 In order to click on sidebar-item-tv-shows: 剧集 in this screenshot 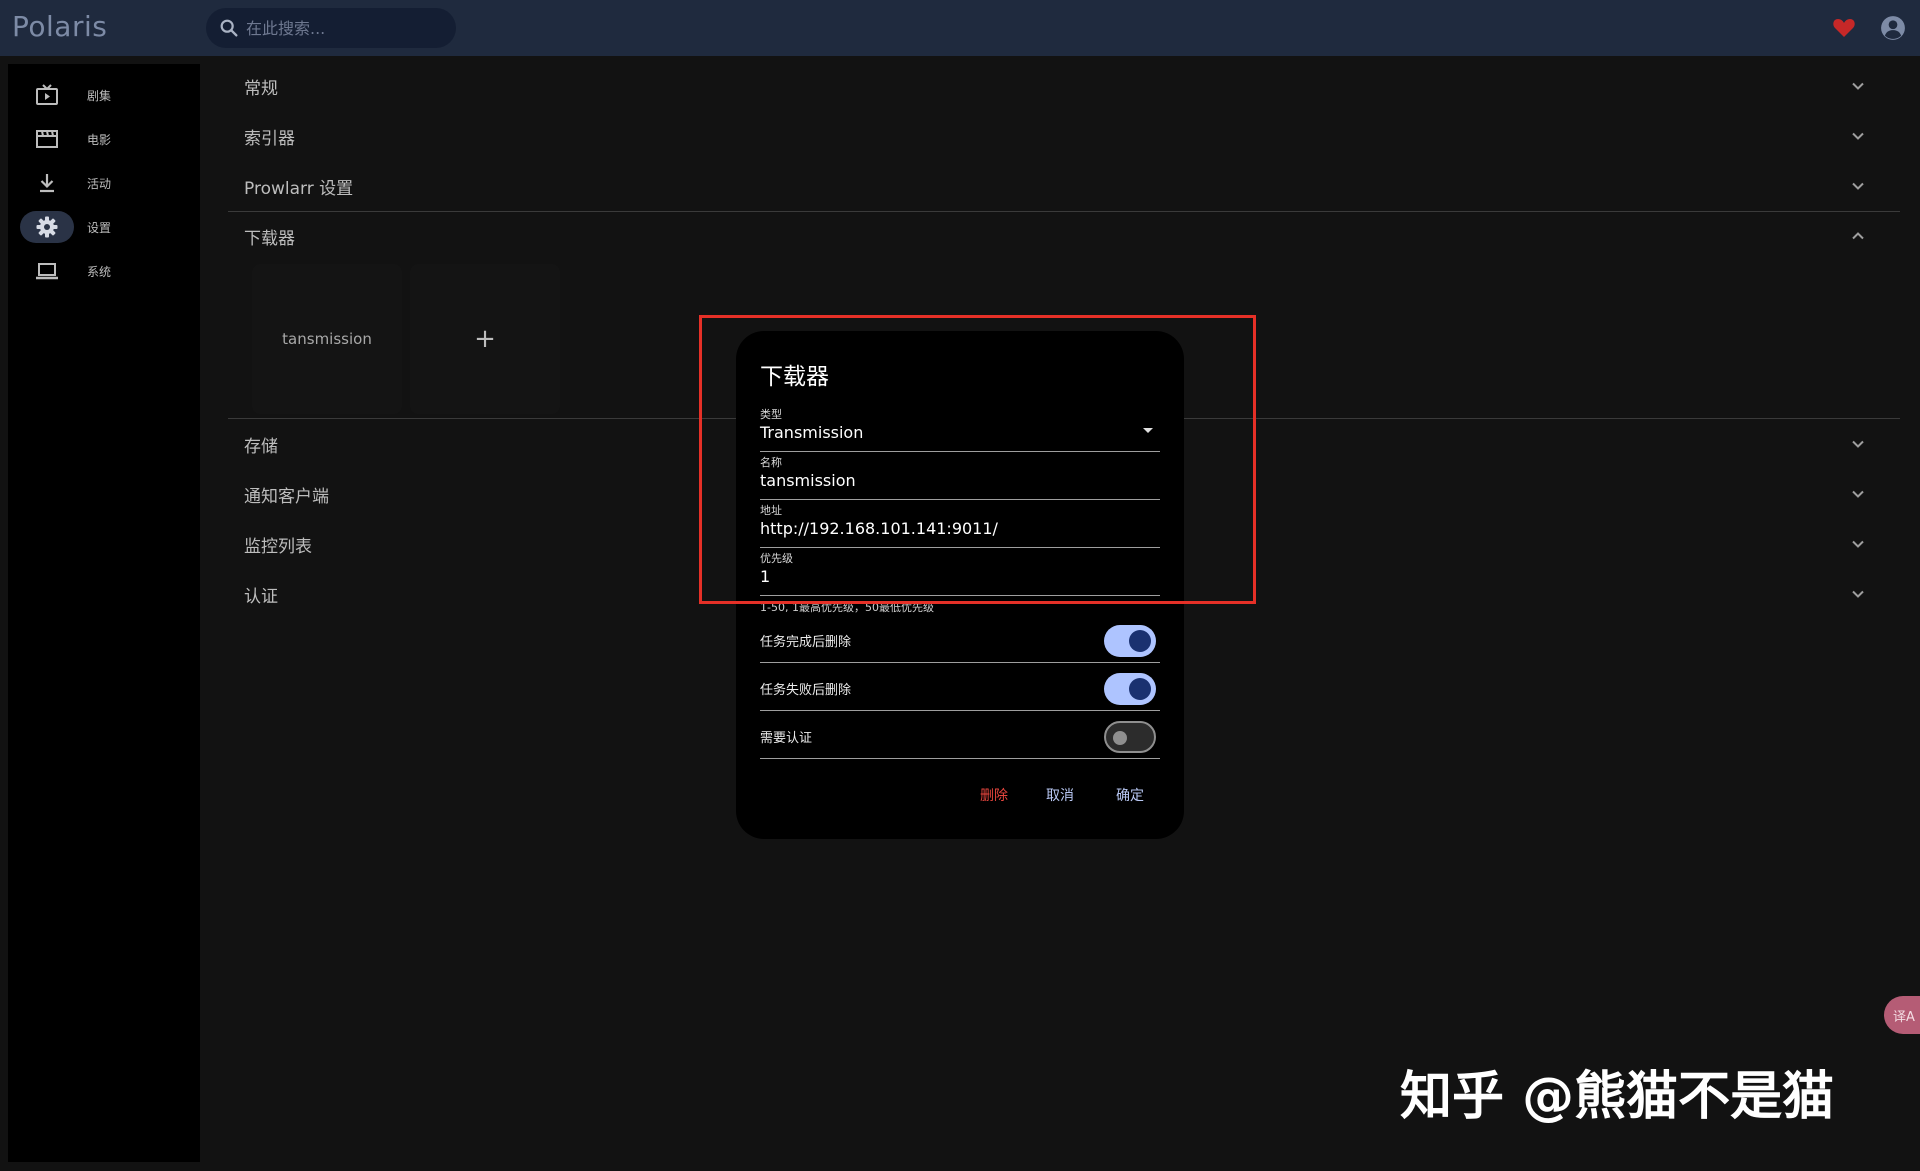, I will do `click(105, 95)`.